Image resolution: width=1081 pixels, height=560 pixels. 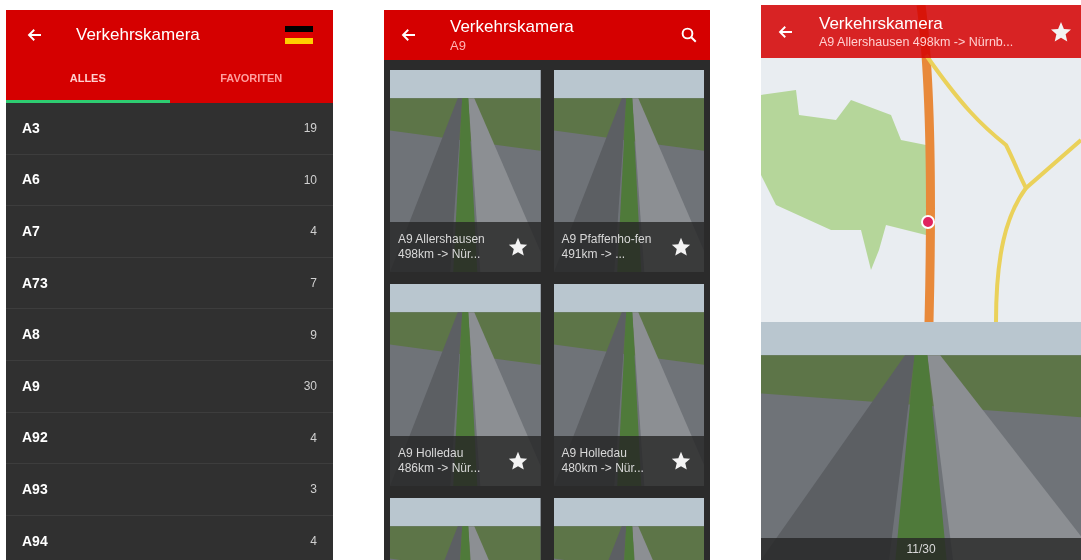 I want to click on road-list-item: A73 7, so click(x=169, y=283).